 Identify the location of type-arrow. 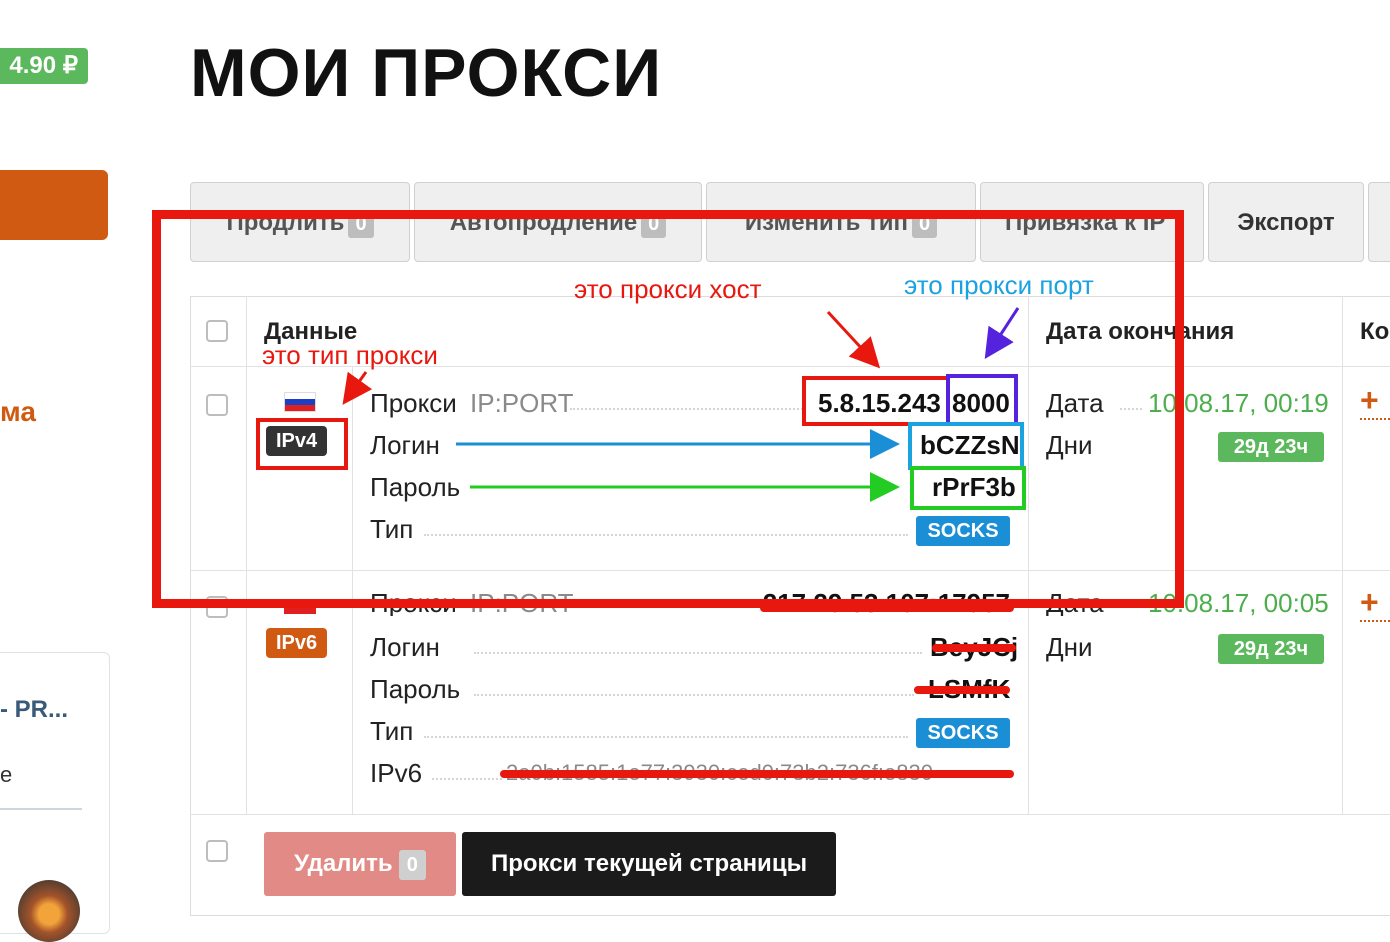
(357, 388).